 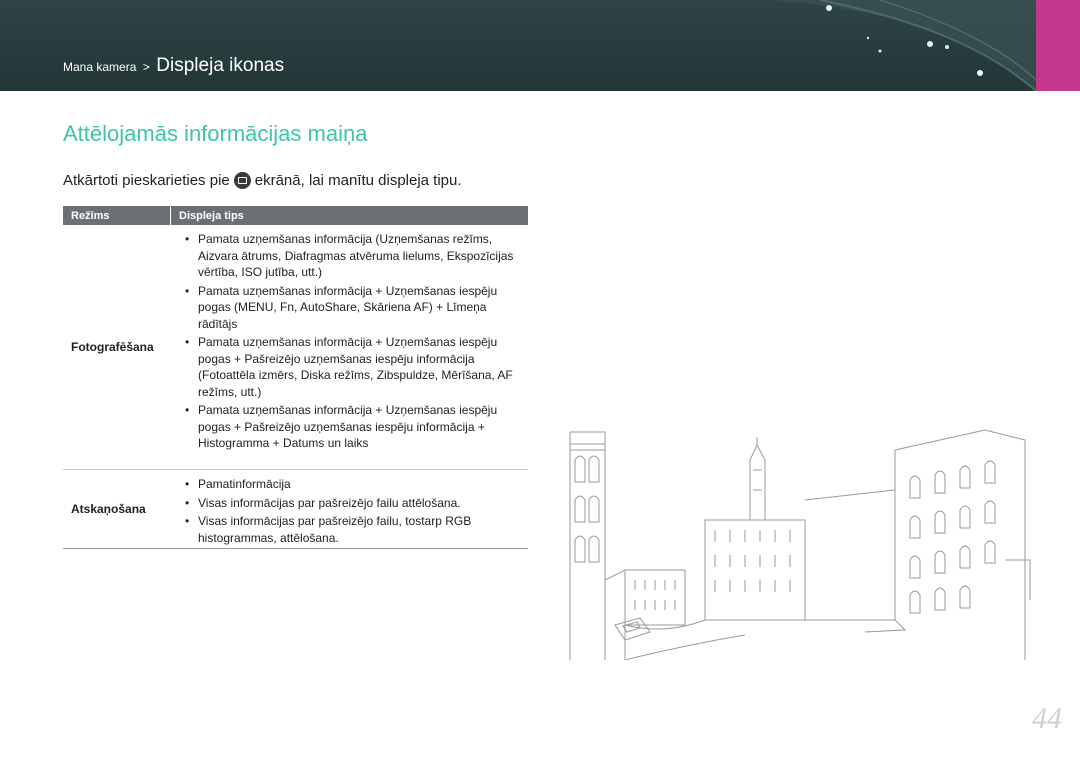 I want to click on list-item: Pamatinformācija, so click(x=353, y=484).